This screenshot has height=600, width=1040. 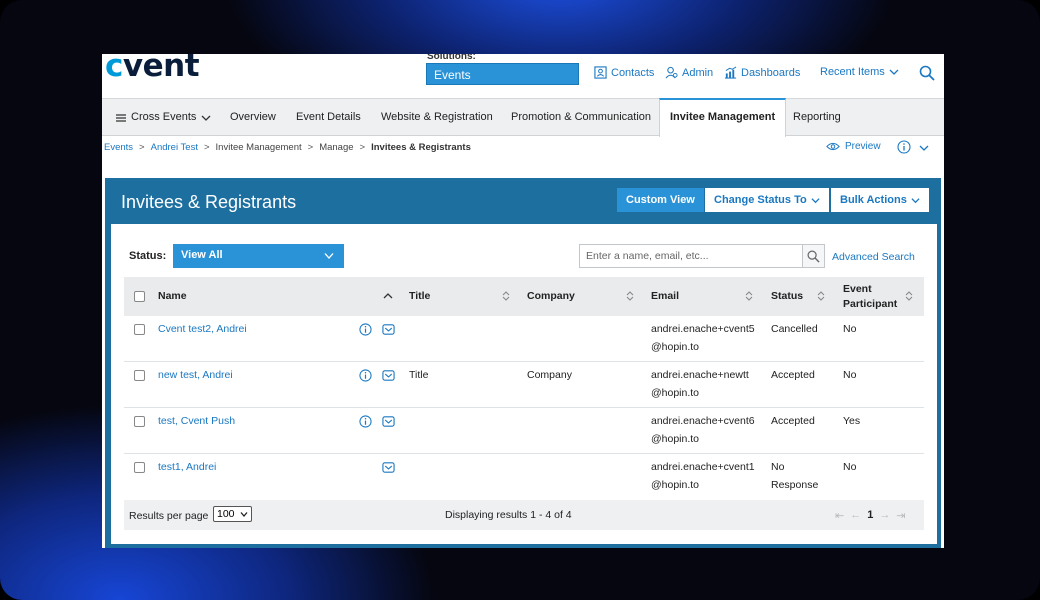 What do you see at coordinates (196, 421) in the screenshot?
I see `invitee-name-link: test, Cvent Push` at bounding box center [196, 421].